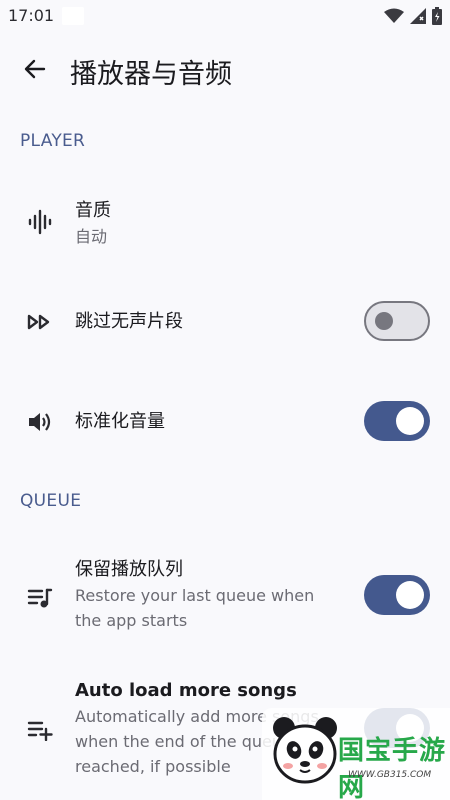  I want to click on back-button, so click(35, 71).